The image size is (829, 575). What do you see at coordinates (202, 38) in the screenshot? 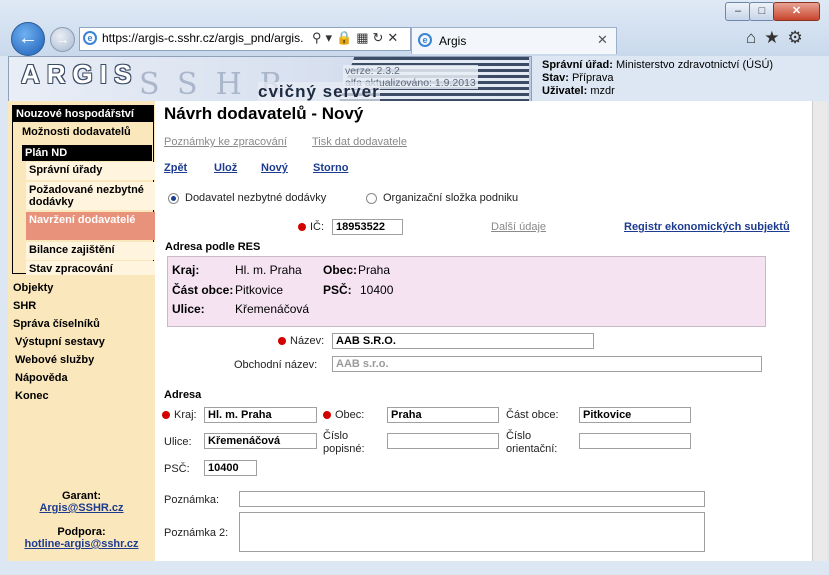
I see `url-text: https://argis-c.sshr.cz/argis_pnd/argis.` at bounding box center [202, 38].